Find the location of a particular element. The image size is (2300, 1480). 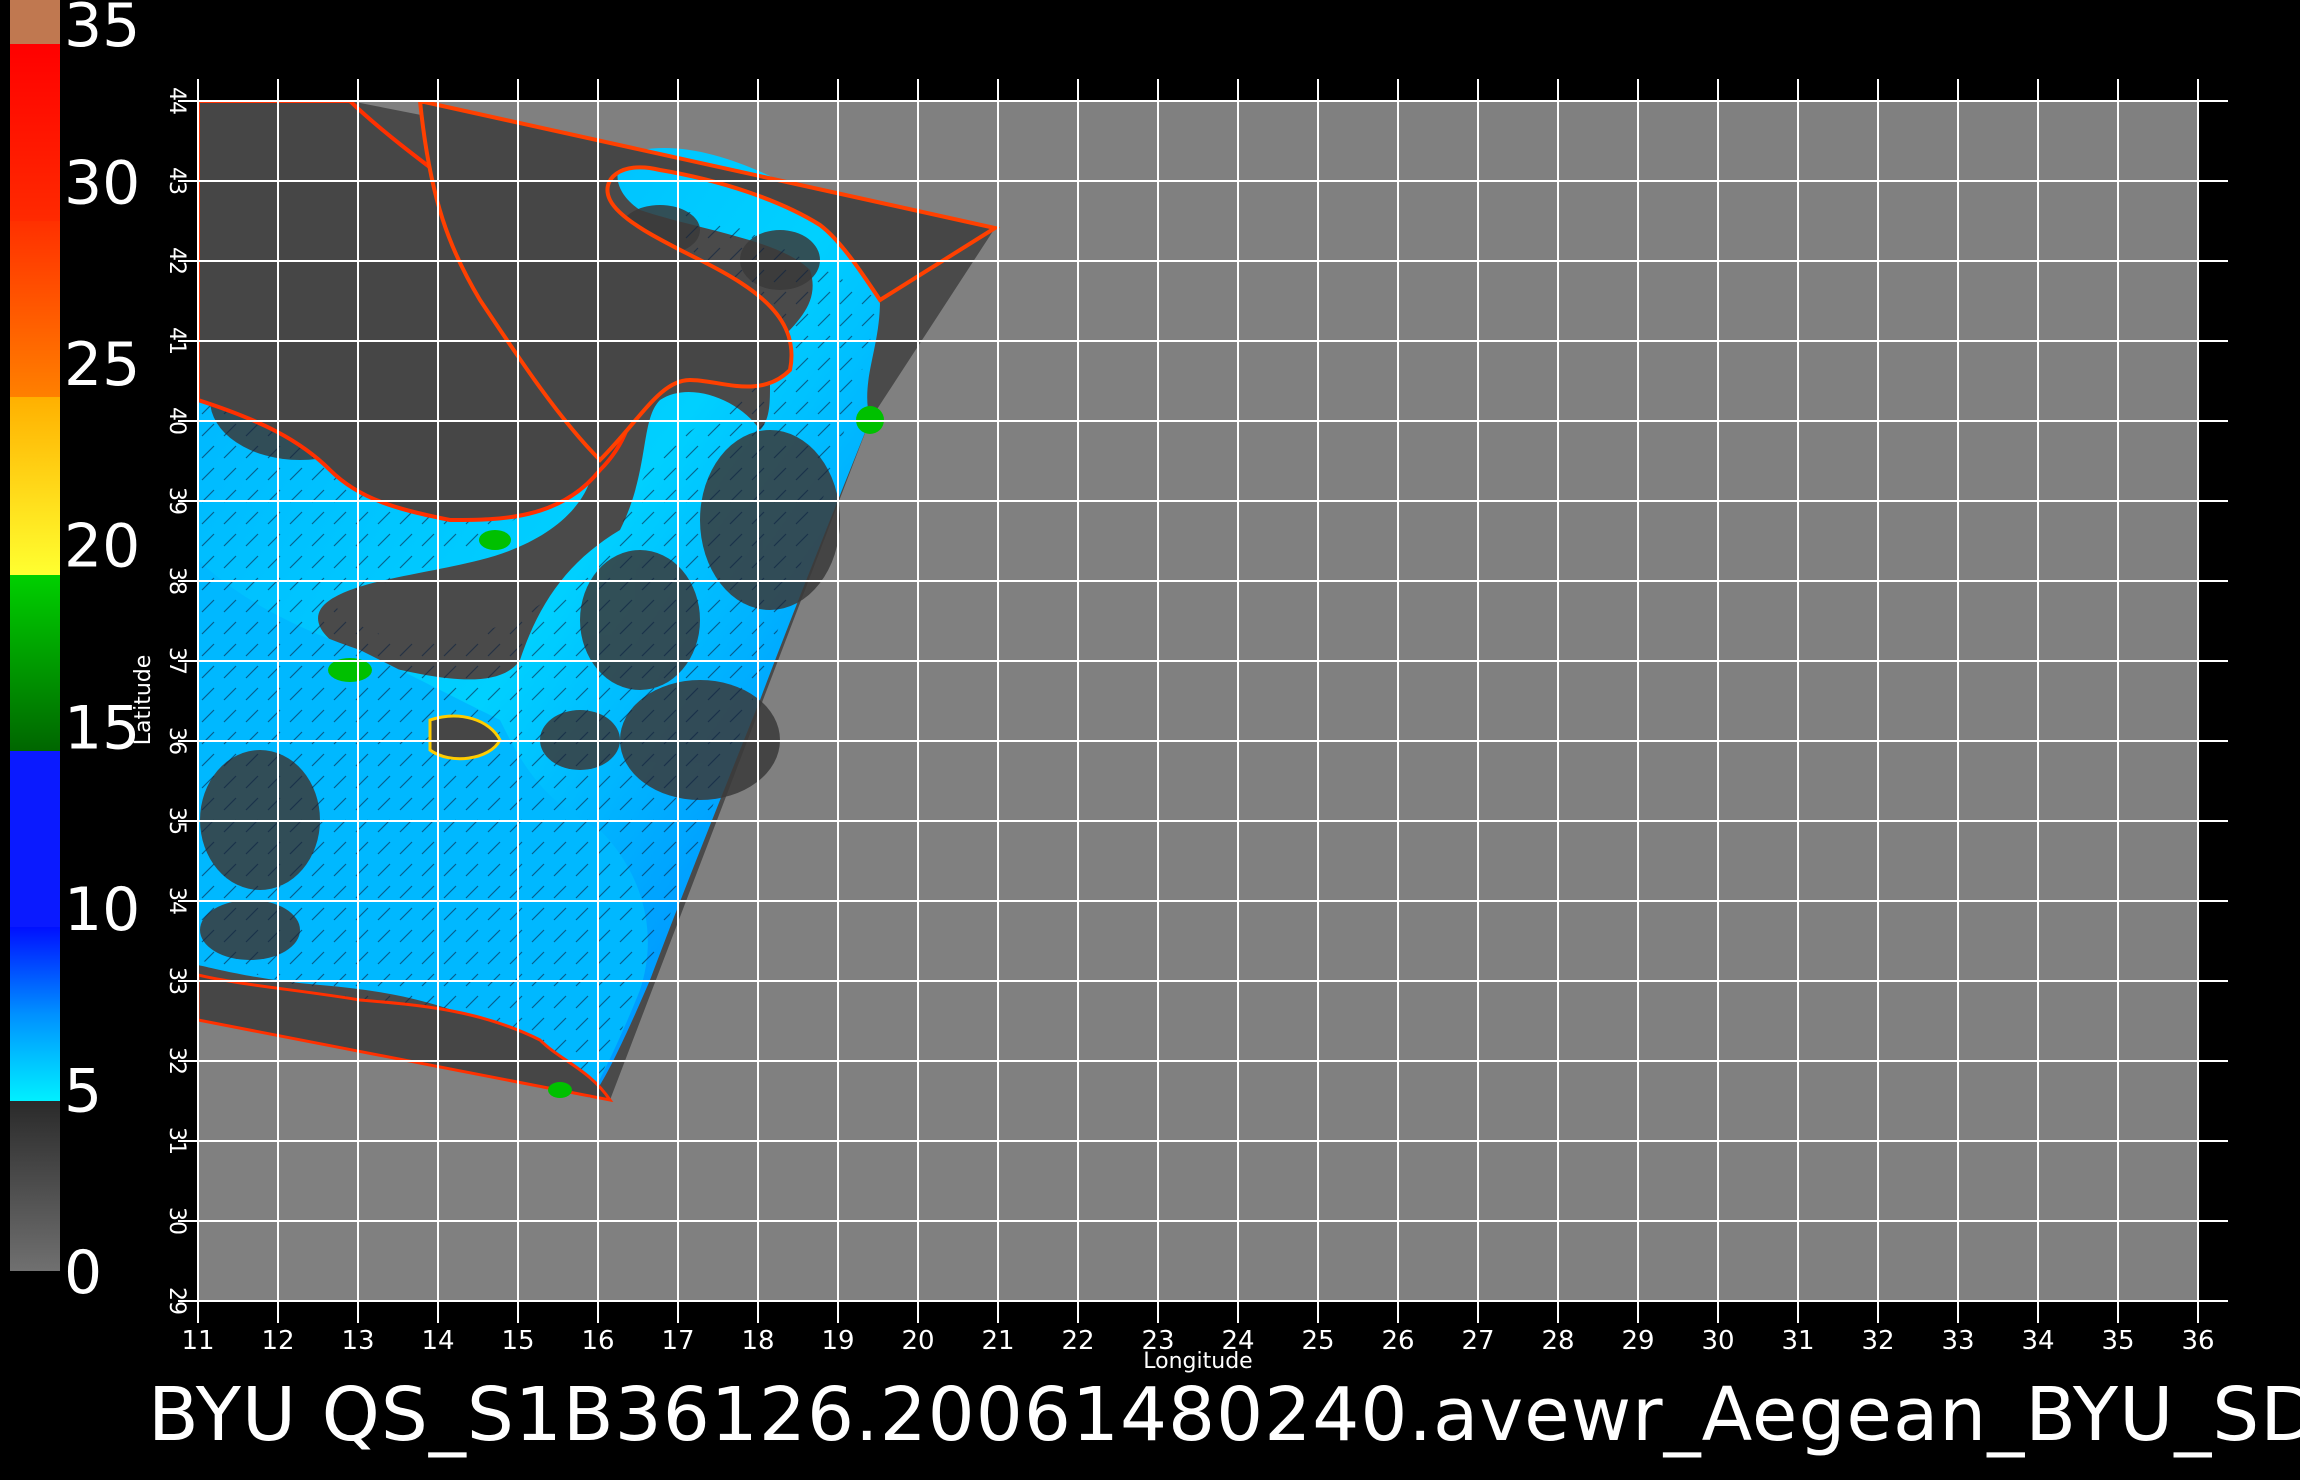

lon-tick-label: 33 is located at coordinates (1957, 1341).